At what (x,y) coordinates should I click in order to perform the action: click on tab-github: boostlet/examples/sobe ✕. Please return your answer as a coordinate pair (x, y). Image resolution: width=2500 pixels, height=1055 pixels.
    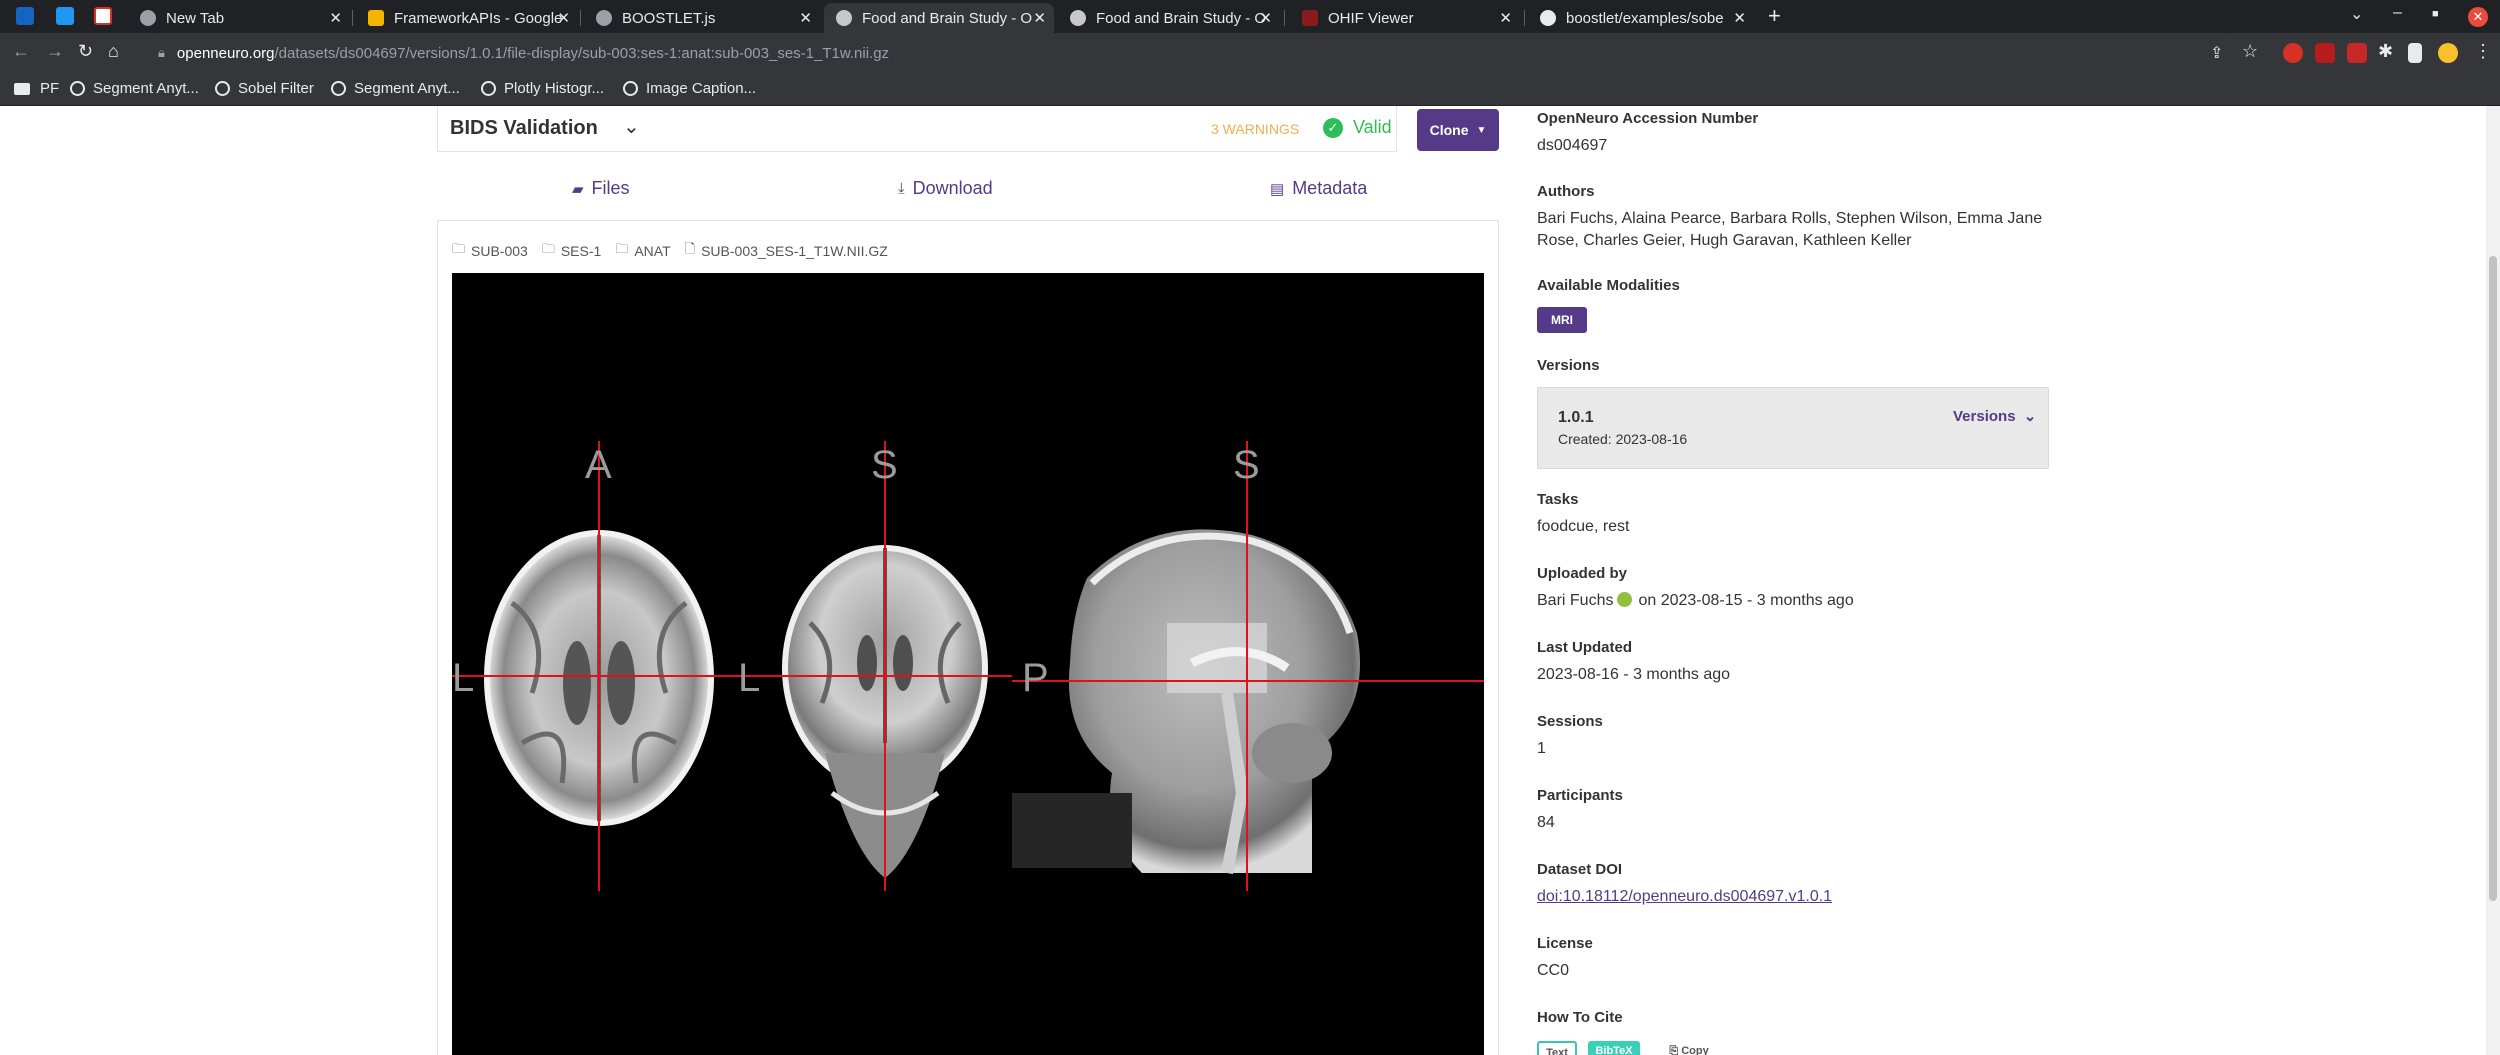
    Looking at the image, I should click on (1641, 18).